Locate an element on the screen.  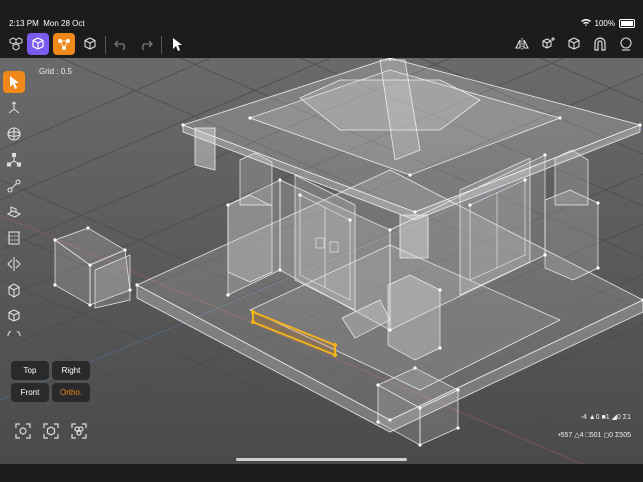
magnet-snap-button is located at coordinates (600, 44).